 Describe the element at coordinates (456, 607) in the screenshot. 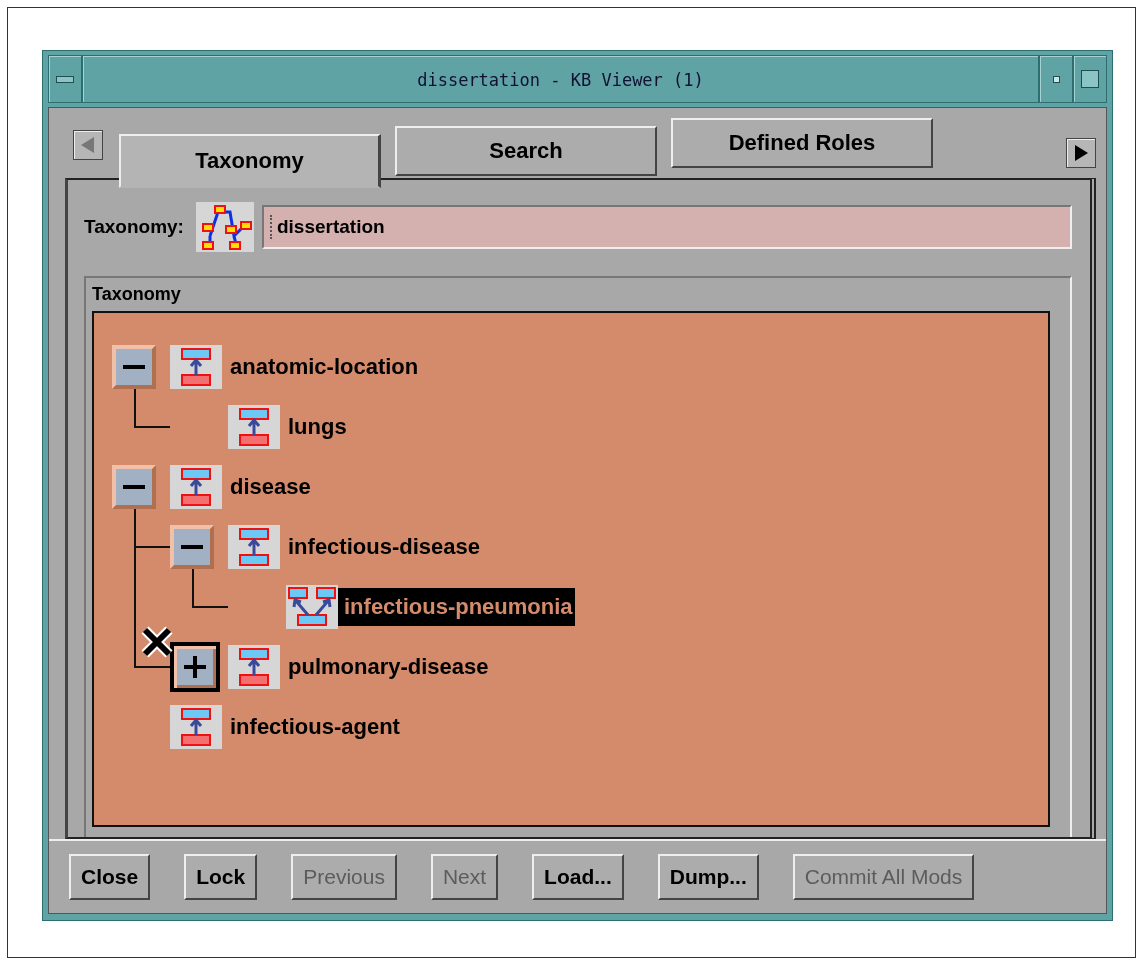

I see `tree-item: infectious-pneumonia` at that location.